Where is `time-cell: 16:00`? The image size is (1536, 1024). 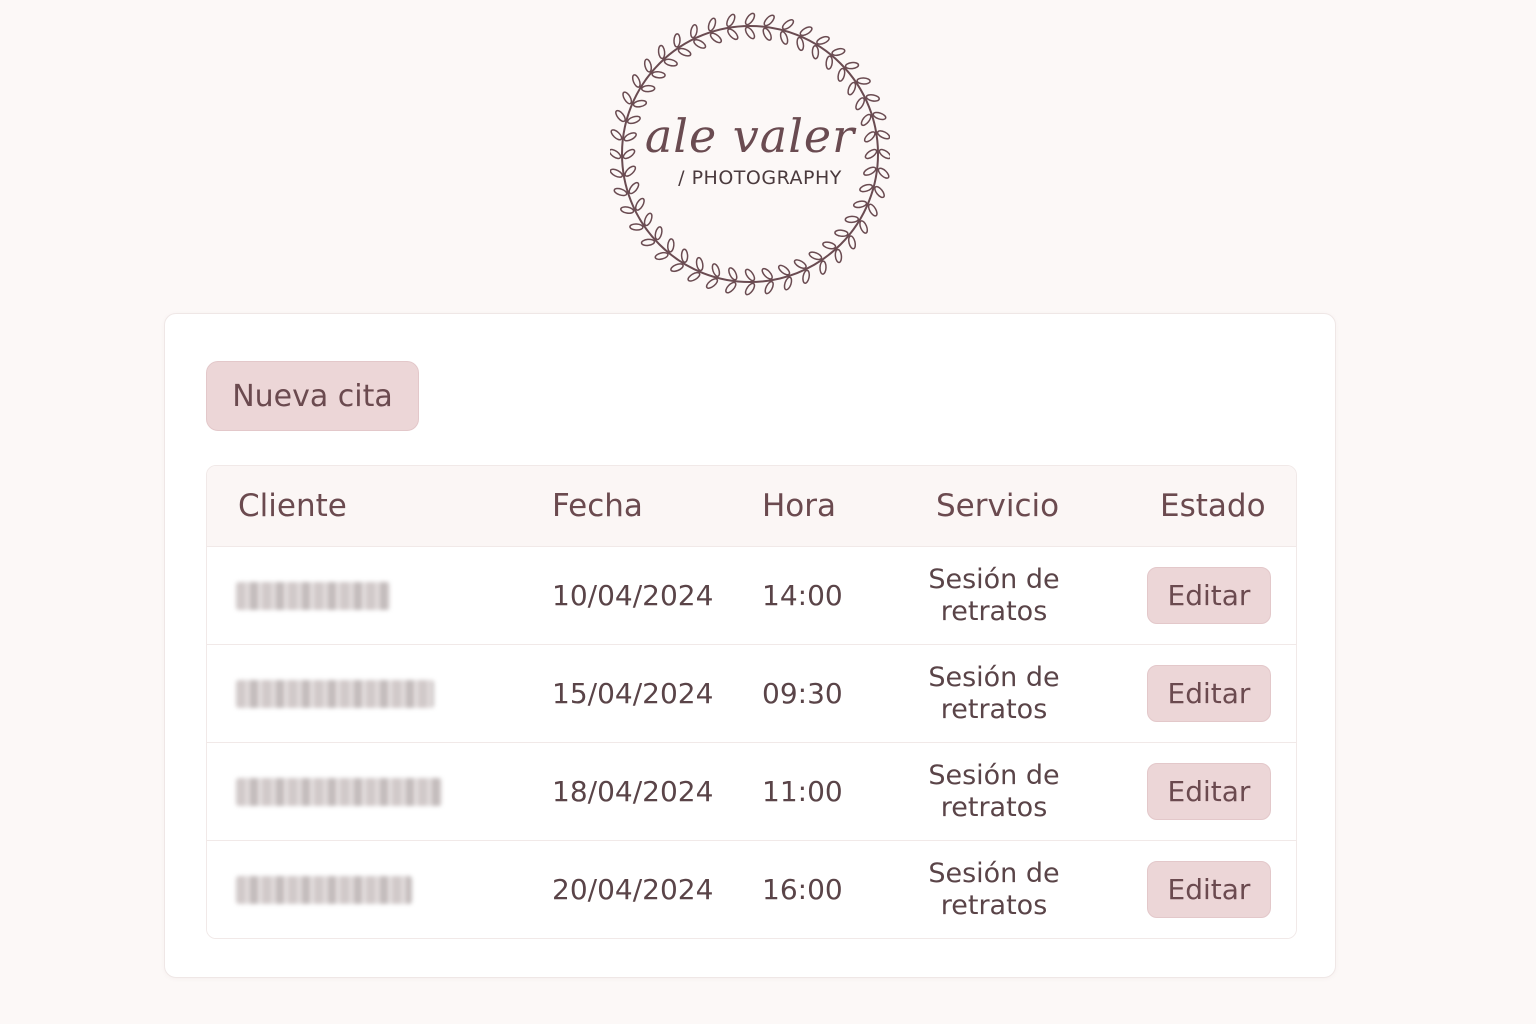 time-cell: 16:00 is located at coordinates (802, 889).